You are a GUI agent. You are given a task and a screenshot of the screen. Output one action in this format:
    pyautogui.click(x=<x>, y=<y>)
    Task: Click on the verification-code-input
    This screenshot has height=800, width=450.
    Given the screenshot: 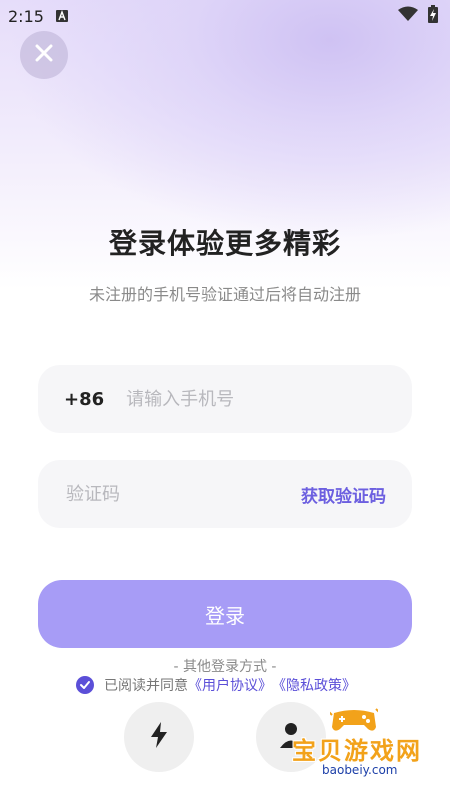 What is the action you would take?
    pyautogui.click(x=182, y=494)
    